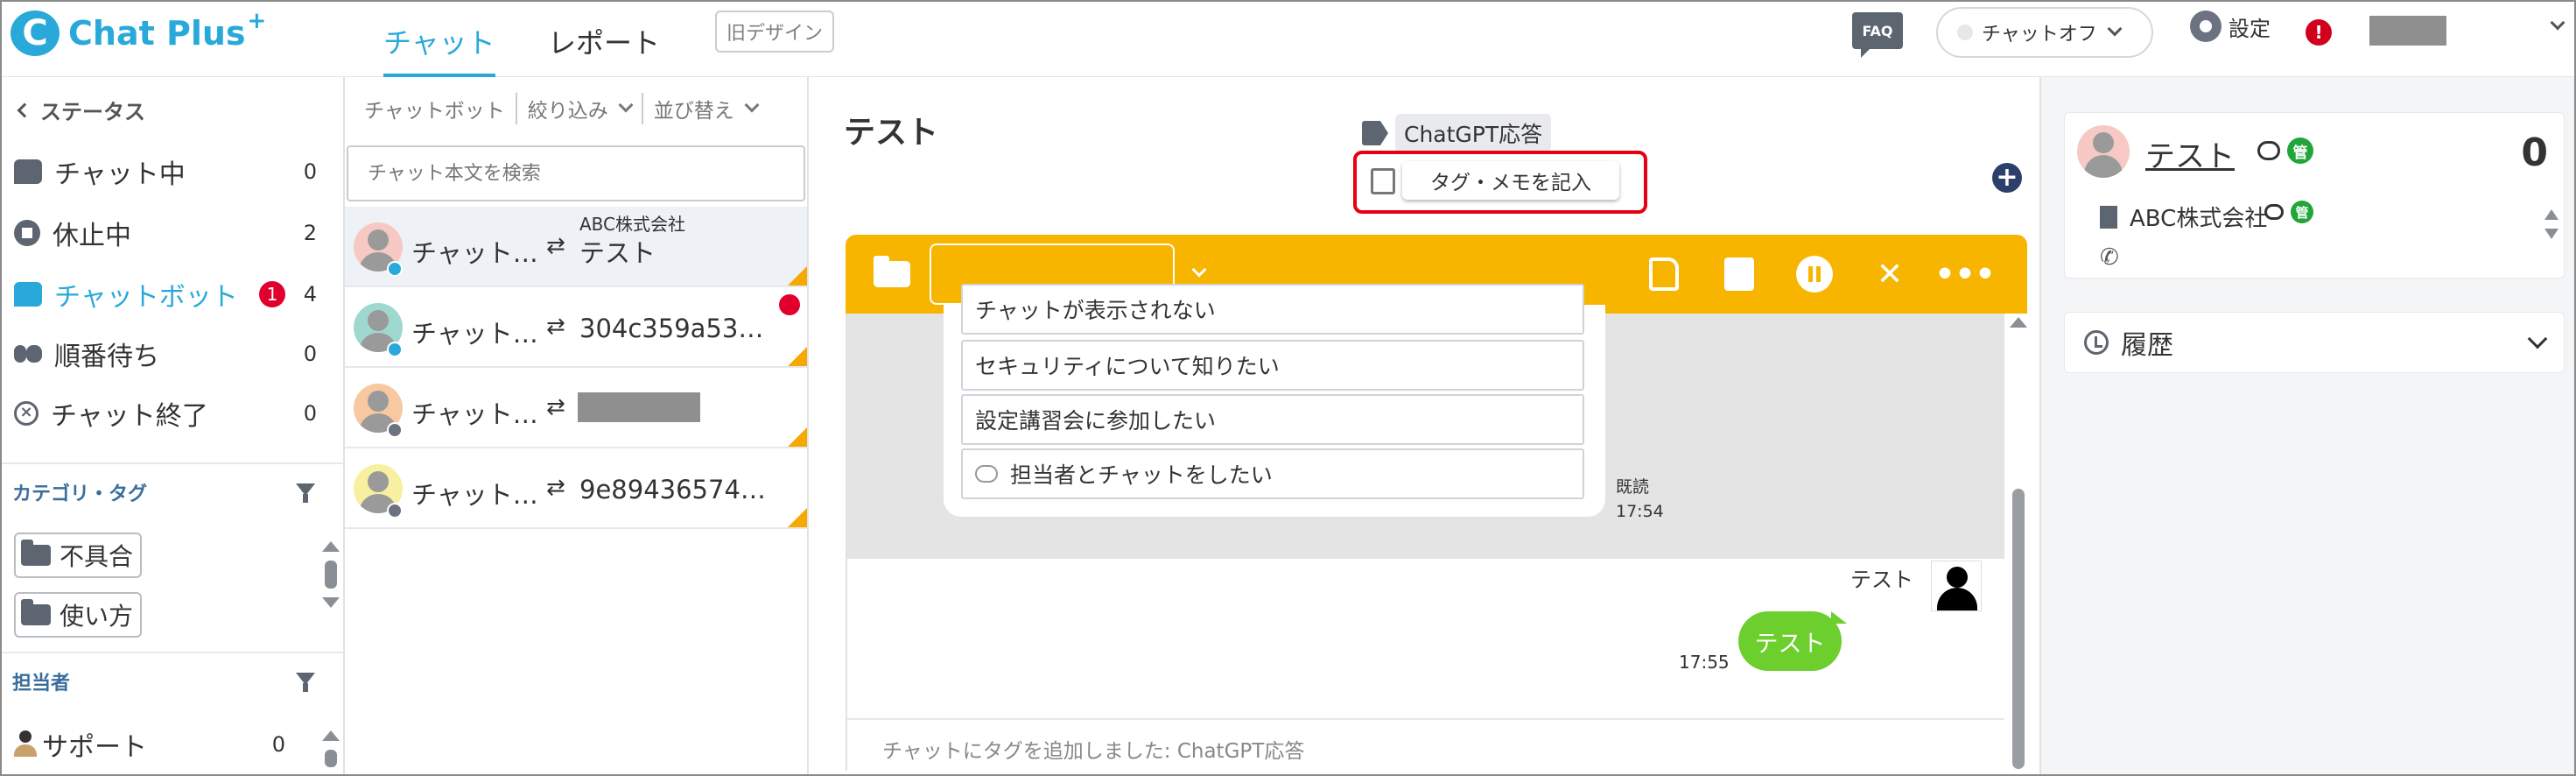  I want to click on building-icon, so click(2109, 217).